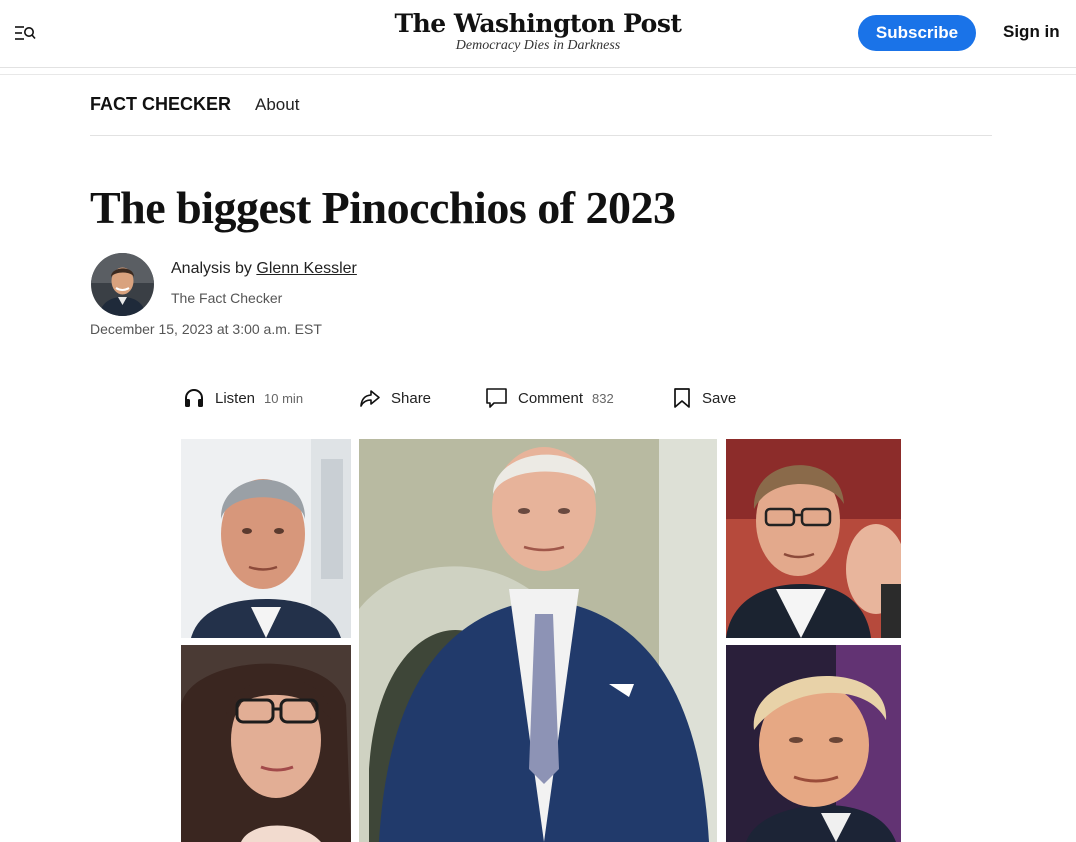 Image resolution: width=1076 pixels, height=842 pixels. I want to click on headphones-icon, so click(194, 398).